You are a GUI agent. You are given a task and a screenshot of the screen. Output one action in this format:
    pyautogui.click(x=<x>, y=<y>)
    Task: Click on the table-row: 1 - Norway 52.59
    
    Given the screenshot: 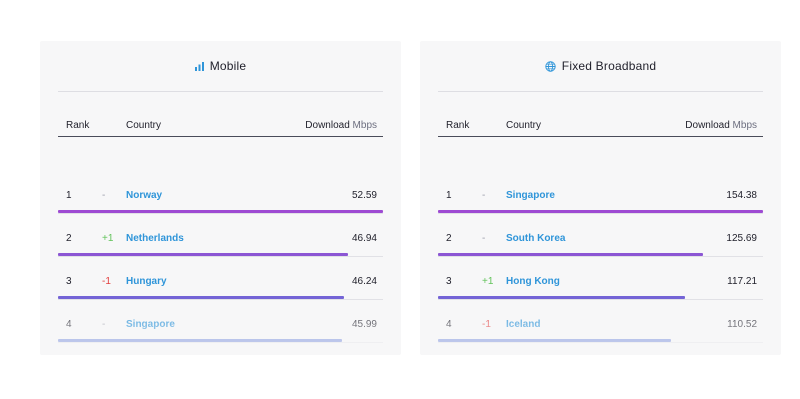 What is the action you would take?
    pyautogui.click(x=220, y=198)
    